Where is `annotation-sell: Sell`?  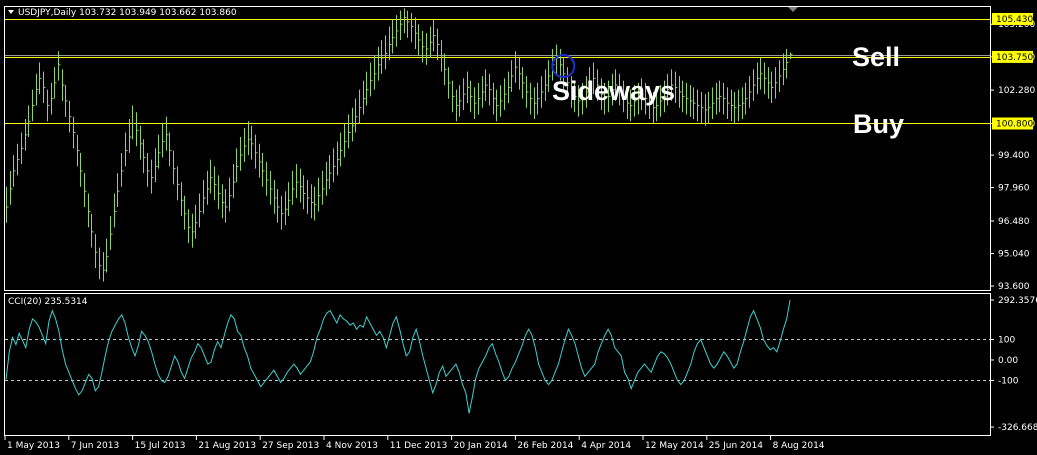 annotation-sell: Sell is located at coordinates (876, 57).